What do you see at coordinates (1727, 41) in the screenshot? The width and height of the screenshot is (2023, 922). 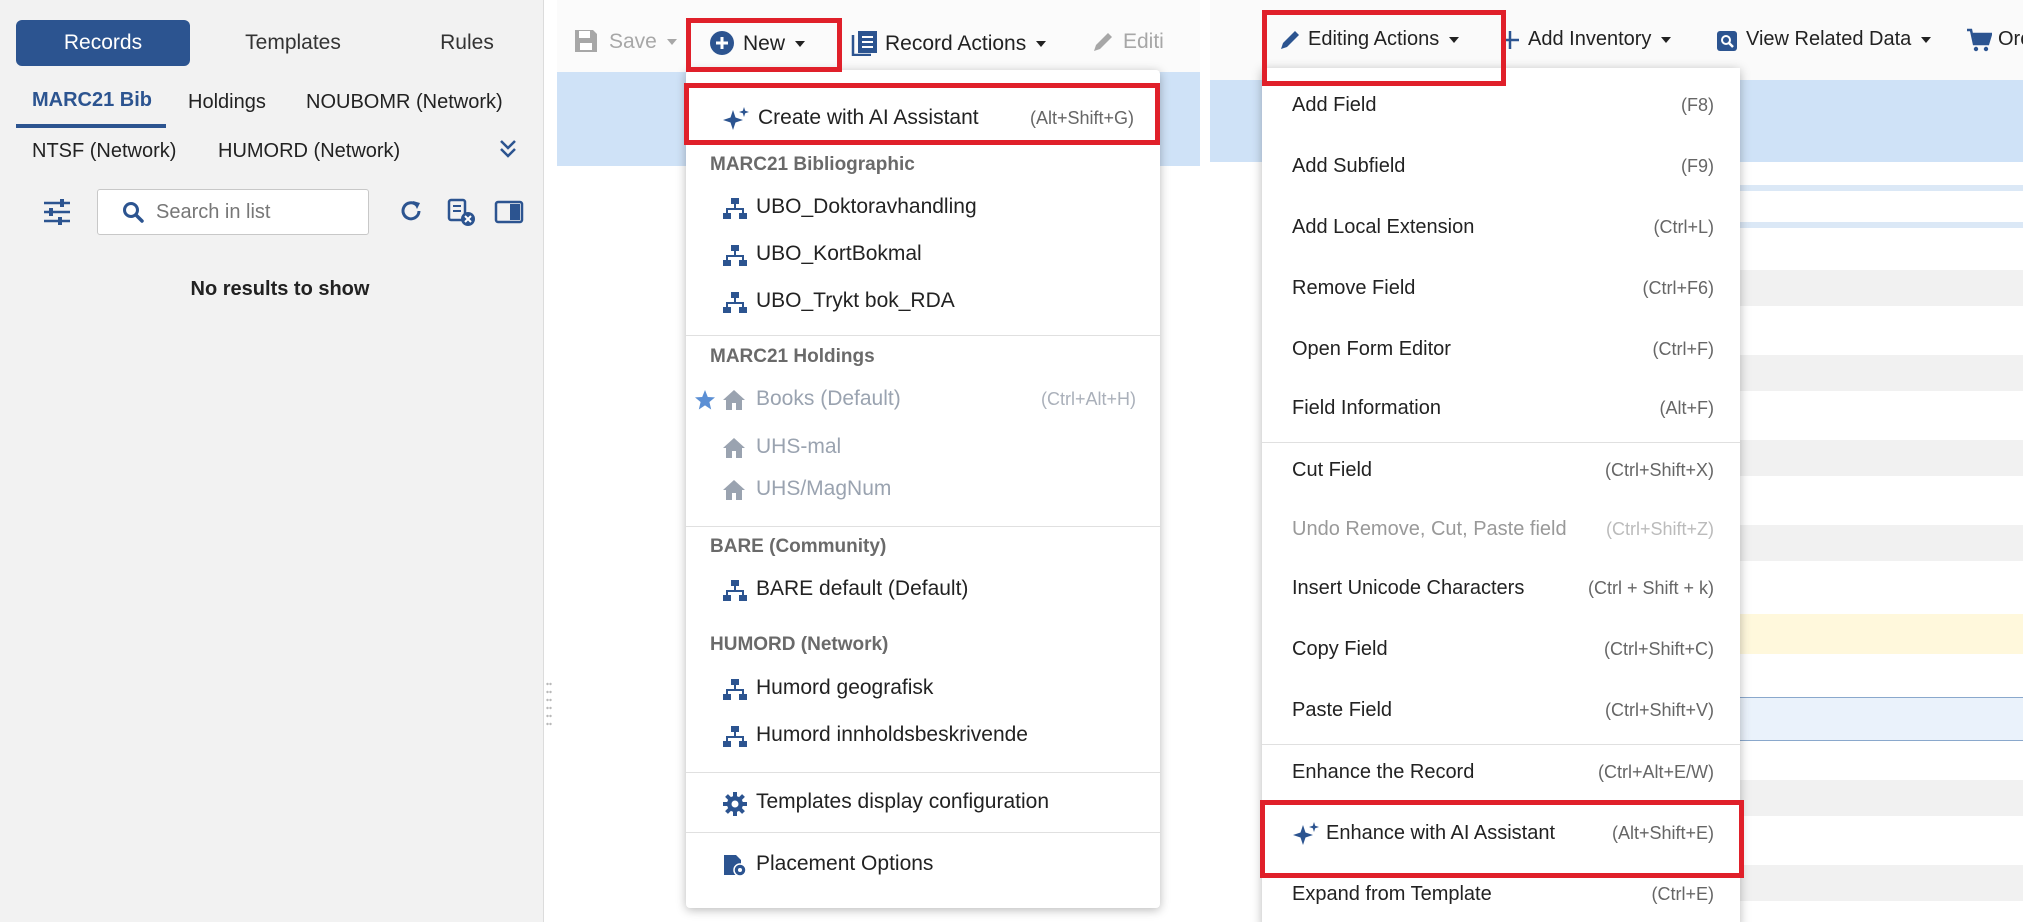 I see `view-related-icon` at bounding box center [1727, 41].